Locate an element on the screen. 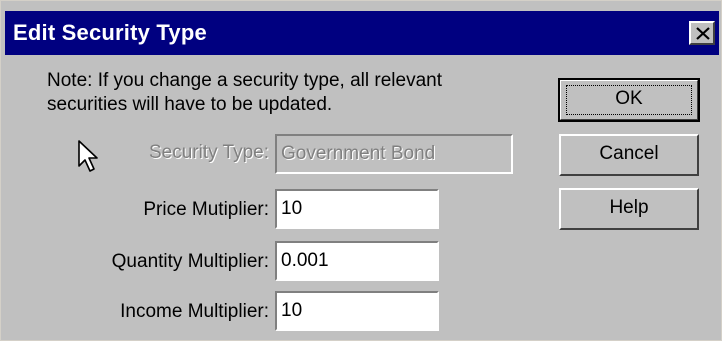 The height and width of the screenshot is (343, 724). ok-button-label: OK is located at coordinates (629, 98).